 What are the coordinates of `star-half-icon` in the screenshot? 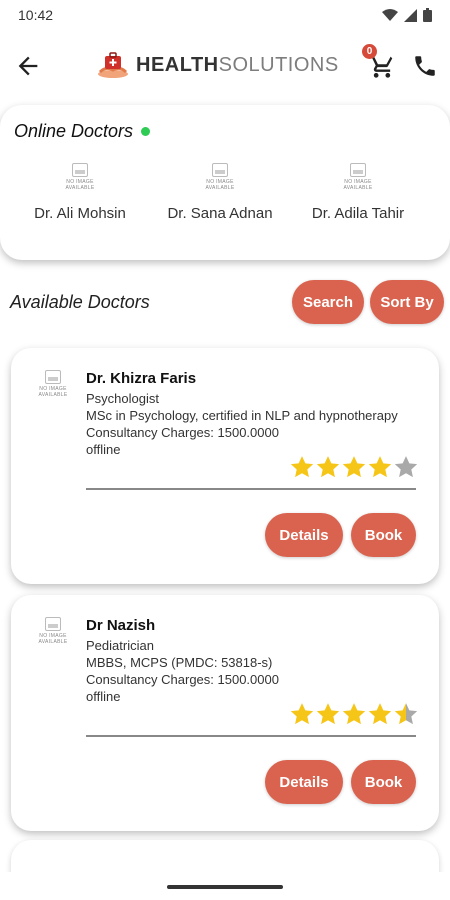 It's located at (406, 714).